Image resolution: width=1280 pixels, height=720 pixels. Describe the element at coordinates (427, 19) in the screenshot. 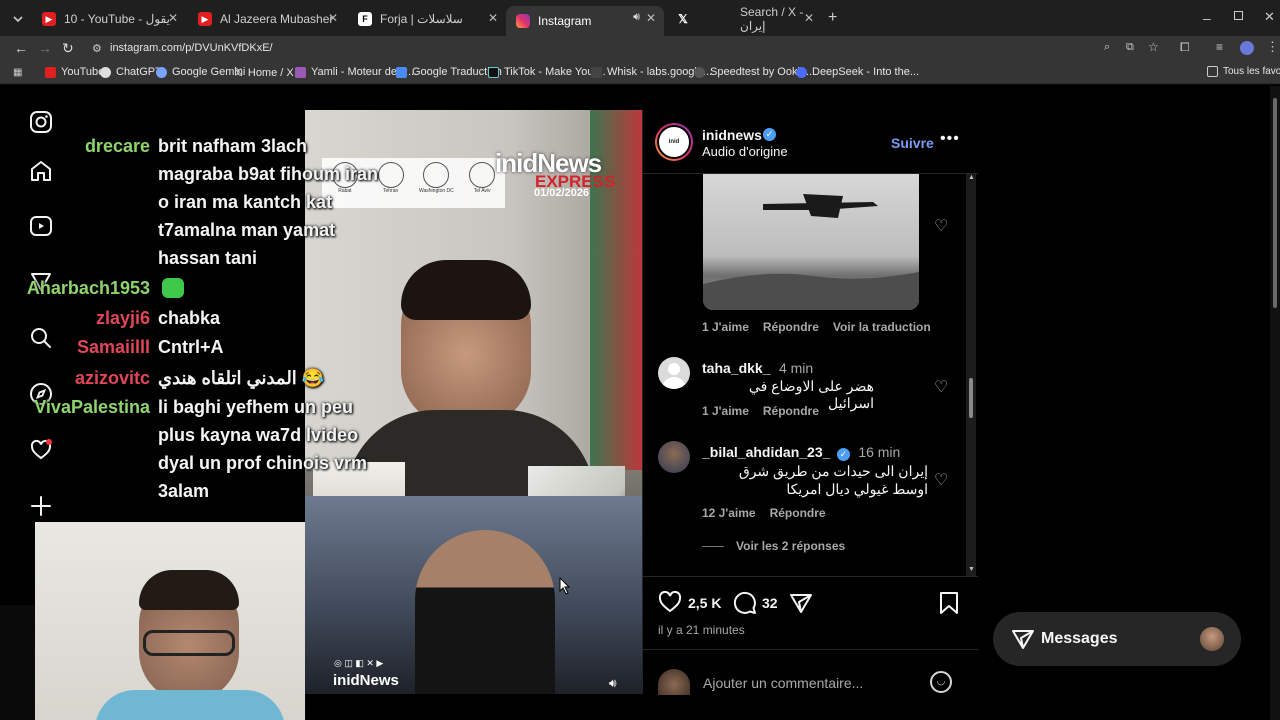

I see `tab-forja: F Forja | سلاسلات ✕` at that location.